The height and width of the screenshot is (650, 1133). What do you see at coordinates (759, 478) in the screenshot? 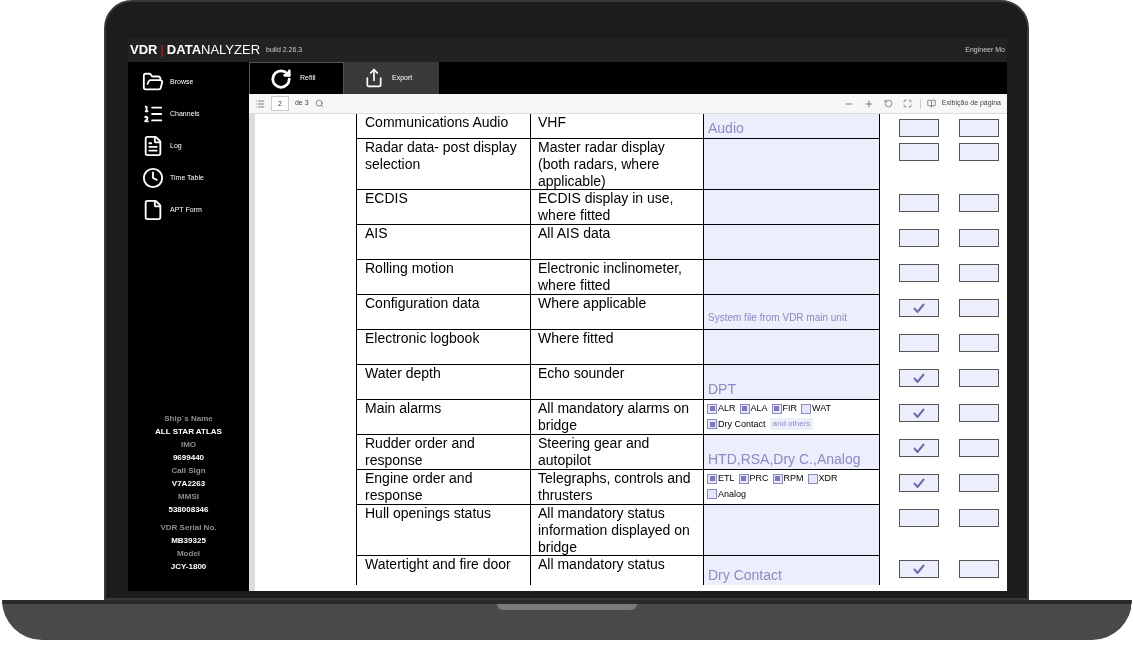
I see `option-label: PRC` at bounding box center [759, 478].